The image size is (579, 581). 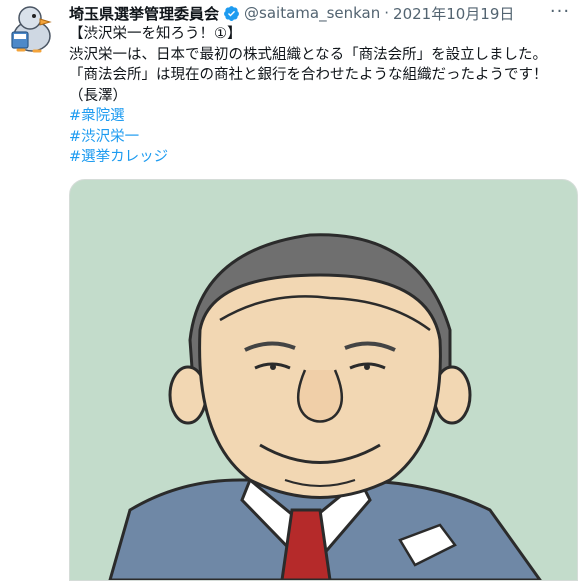 What do you see at coordinates (97, 116) in the screenshot?
I see `hashtag-link: #衆院選` at bounding box center [97, 116].